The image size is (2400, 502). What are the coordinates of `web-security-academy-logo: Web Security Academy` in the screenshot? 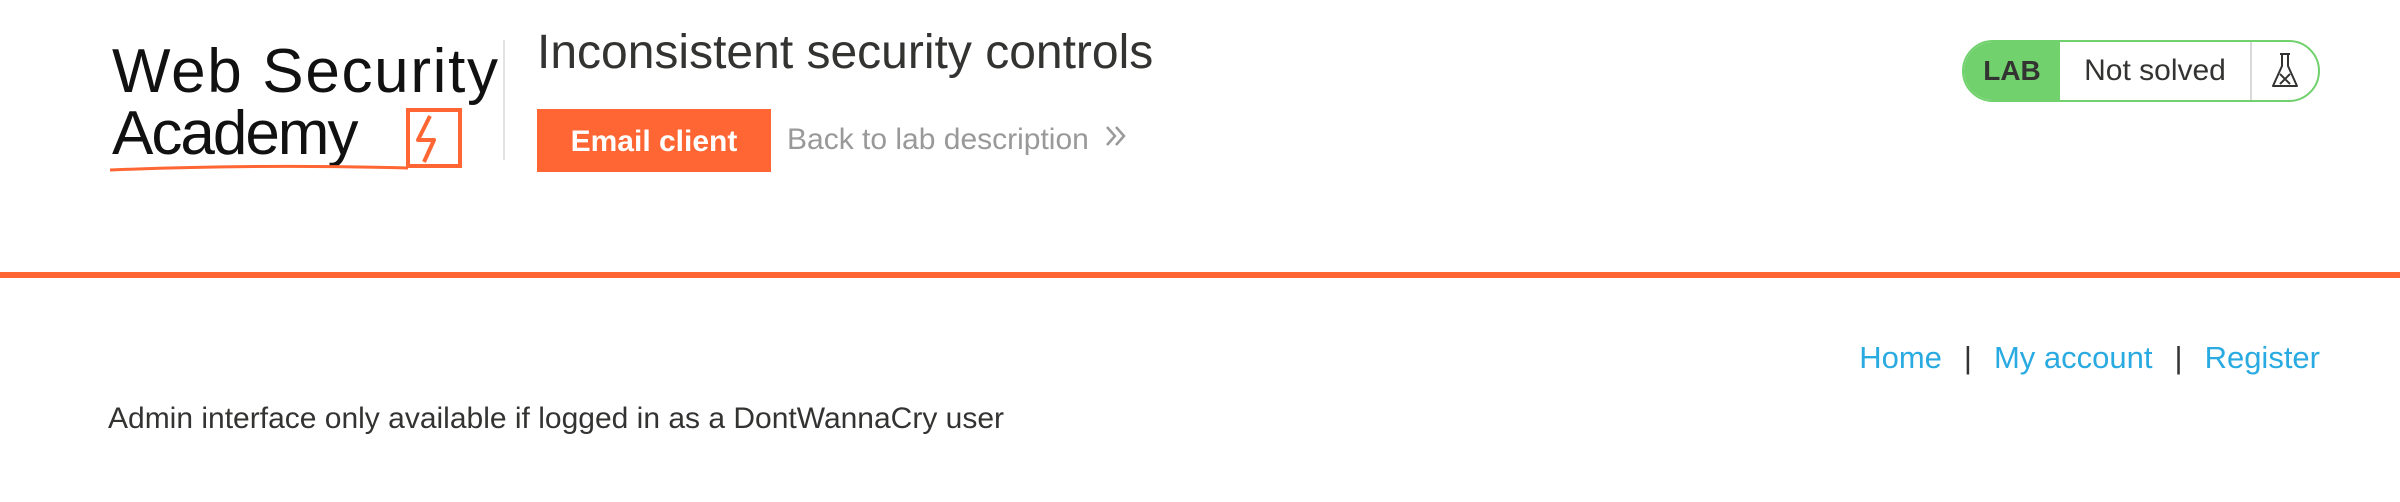 It's located at (304, 106).